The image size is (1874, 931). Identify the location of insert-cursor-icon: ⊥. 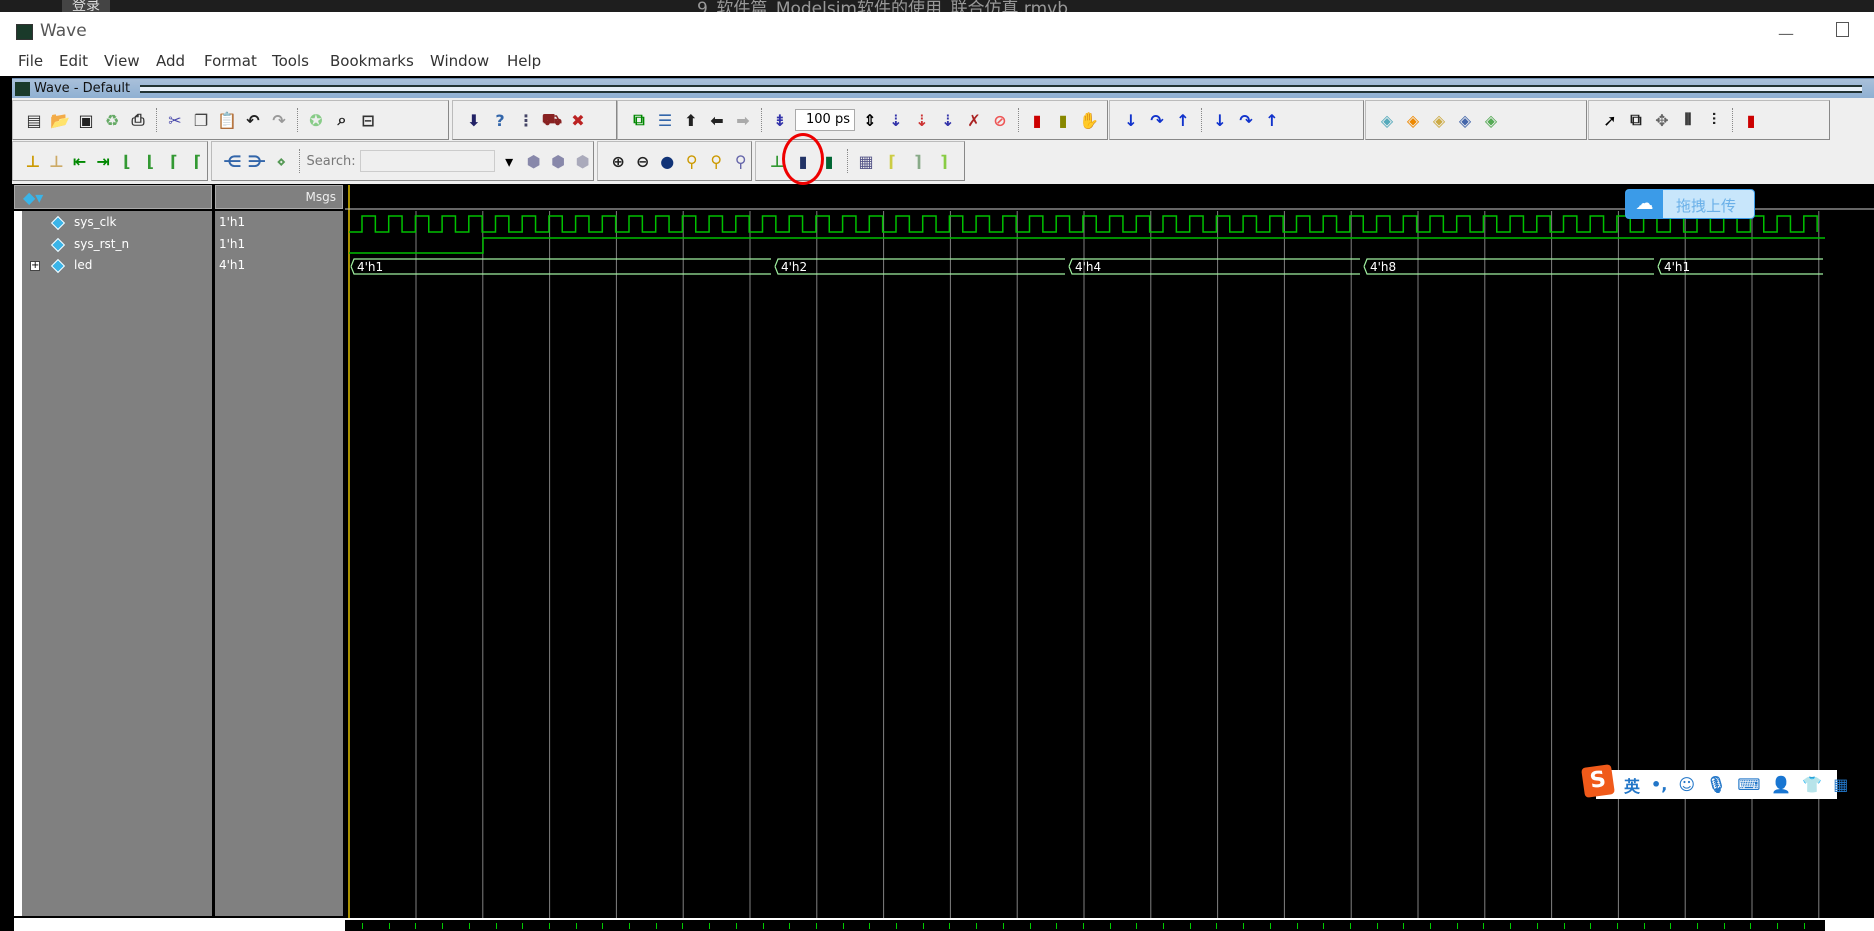
(33, 161).